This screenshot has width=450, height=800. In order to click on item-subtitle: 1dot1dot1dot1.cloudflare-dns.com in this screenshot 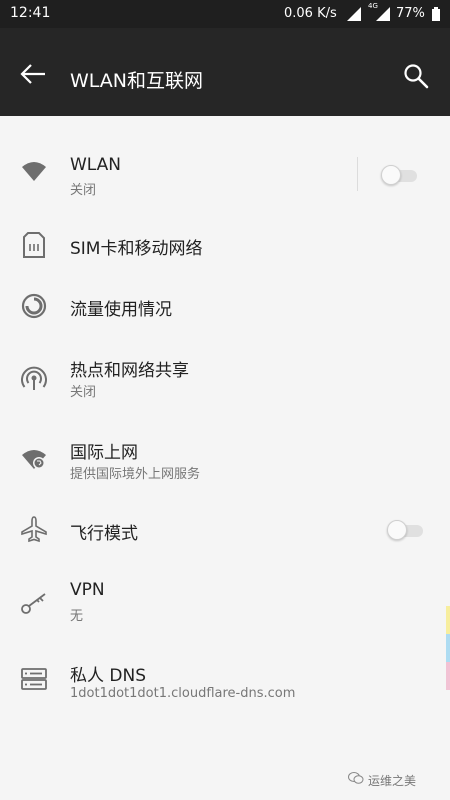, I will do `click(183, 693)`.